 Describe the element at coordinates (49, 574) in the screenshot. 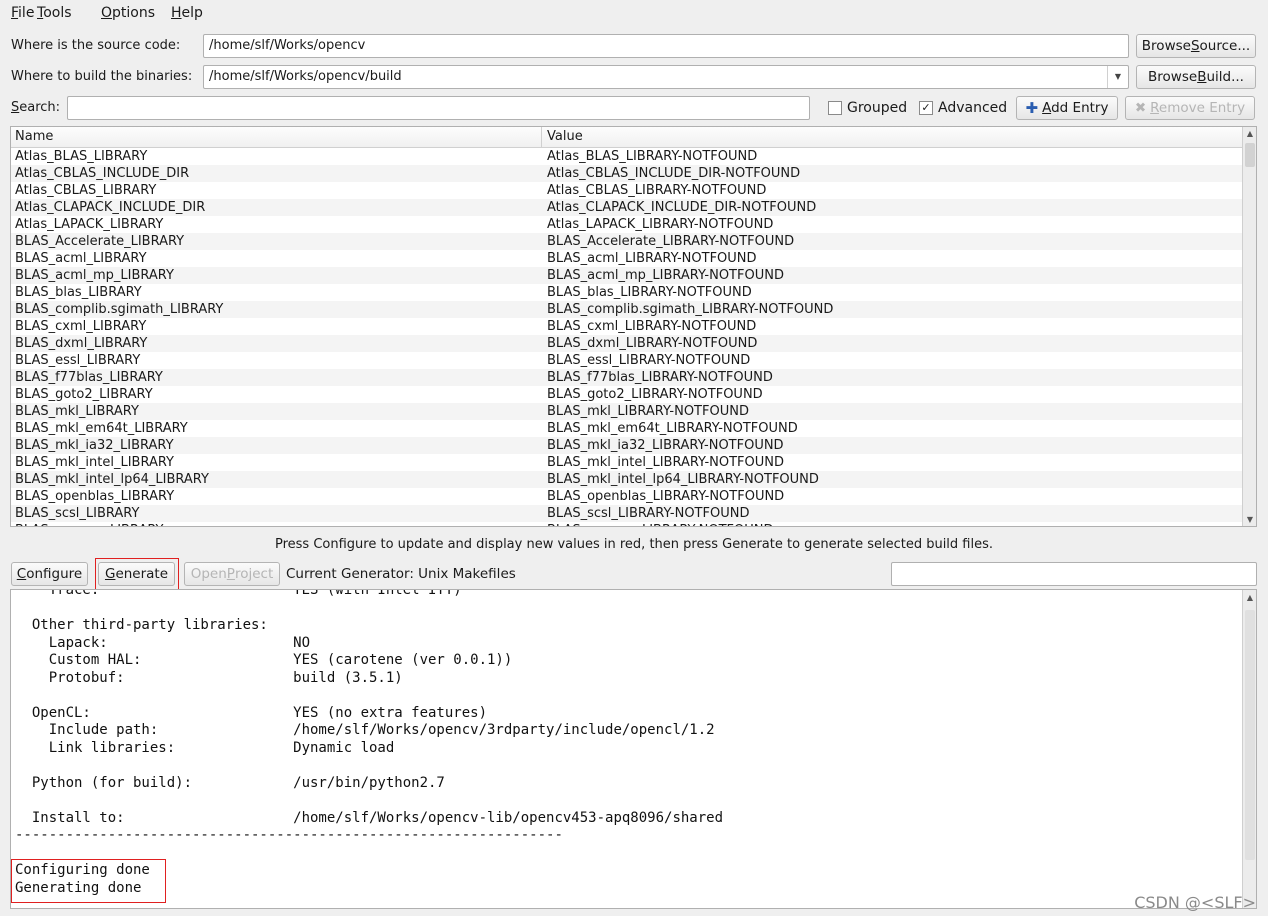

I see `configure-button: Configure` at that location.